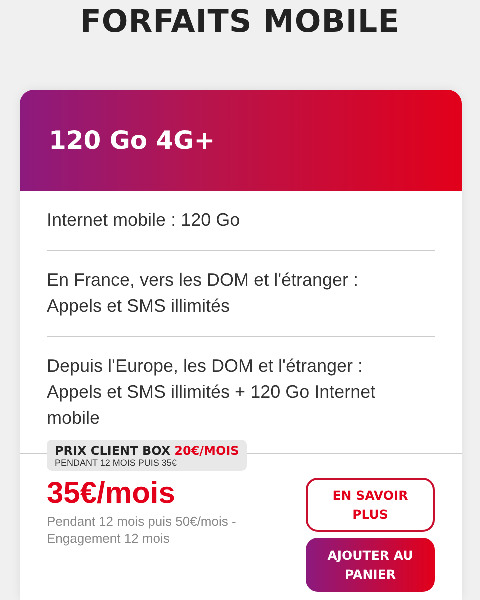  I want to click on promo-label: PRIX CLIENT BOX, so click(113, 451).